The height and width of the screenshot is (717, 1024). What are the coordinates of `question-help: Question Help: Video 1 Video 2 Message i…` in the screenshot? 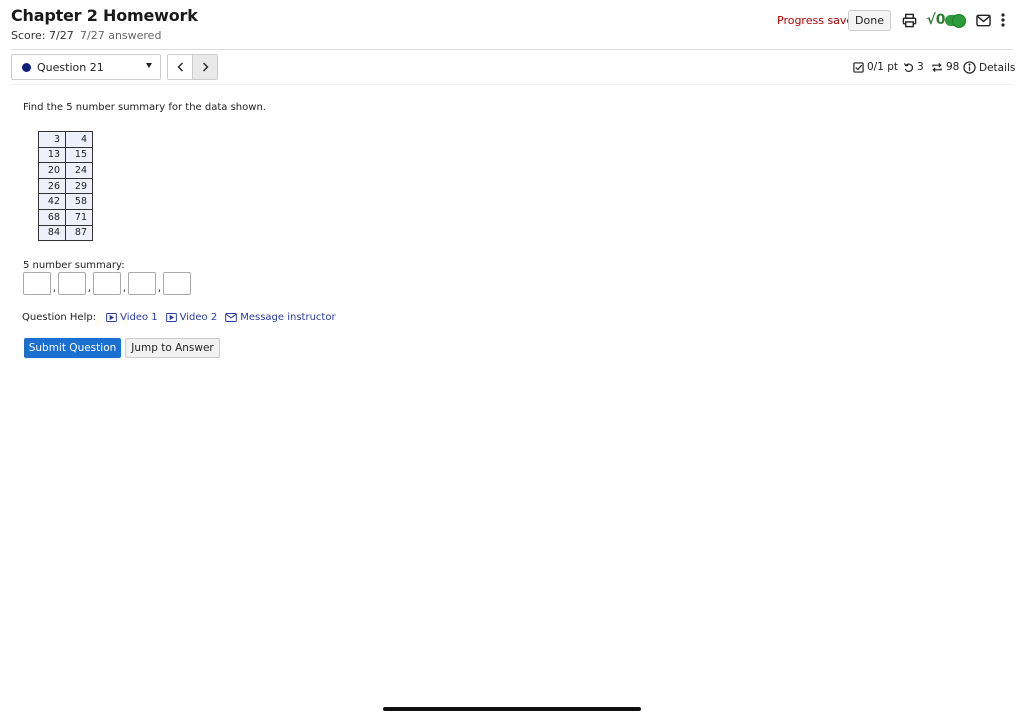 It's located at (183, 317).